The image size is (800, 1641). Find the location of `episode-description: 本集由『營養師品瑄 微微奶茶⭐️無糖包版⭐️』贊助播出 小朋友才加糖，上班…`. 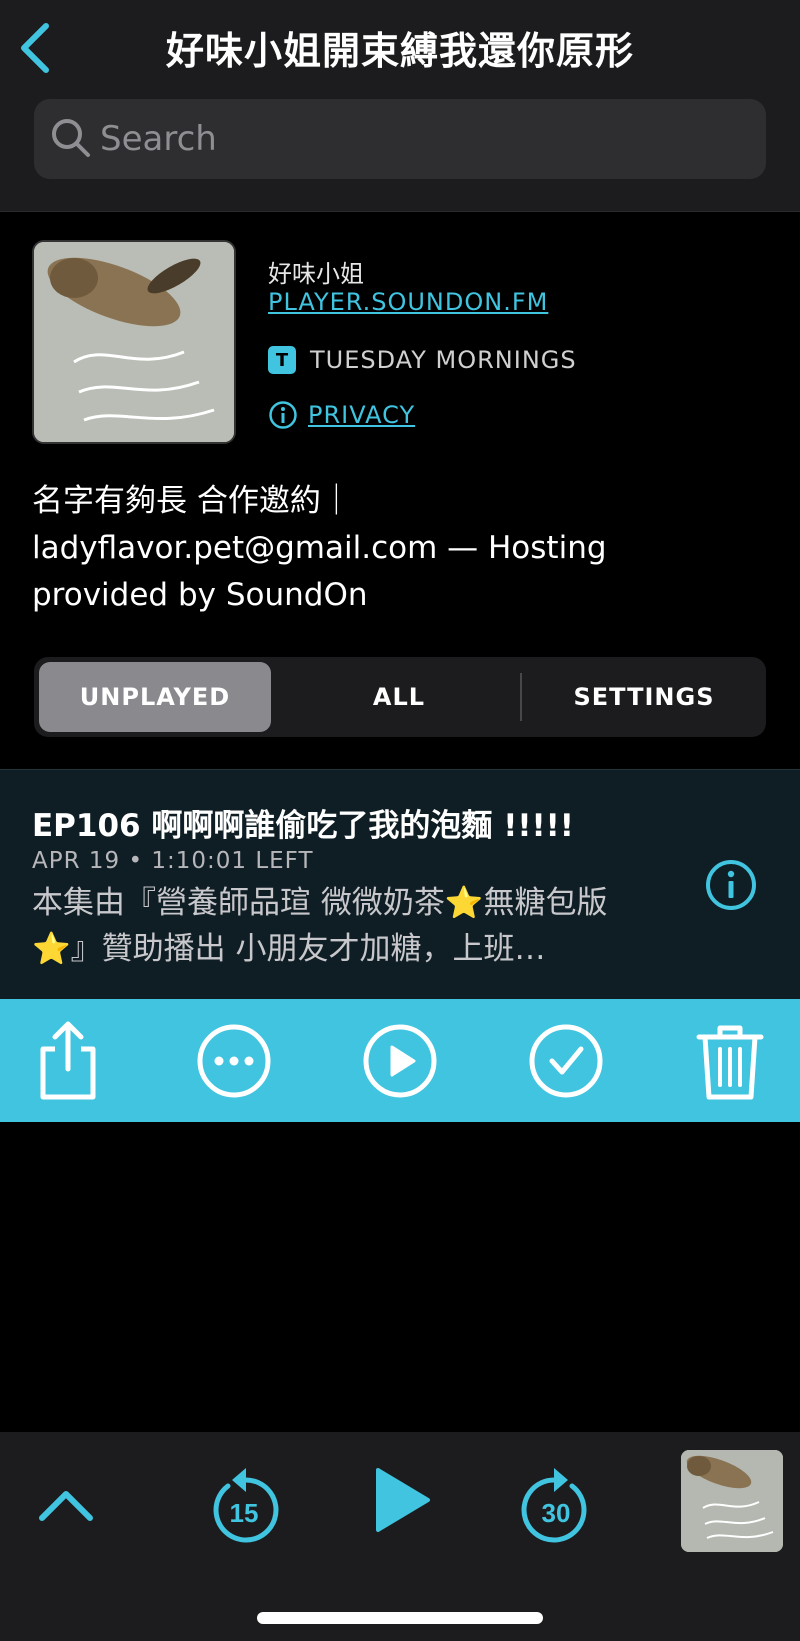

episode-description: 本集由『營養師品瑄 微微奶茶⭐️無糖包版⭐️』贊助播出 小朋友才加糖，上班… is located at coordinates (320, 926).